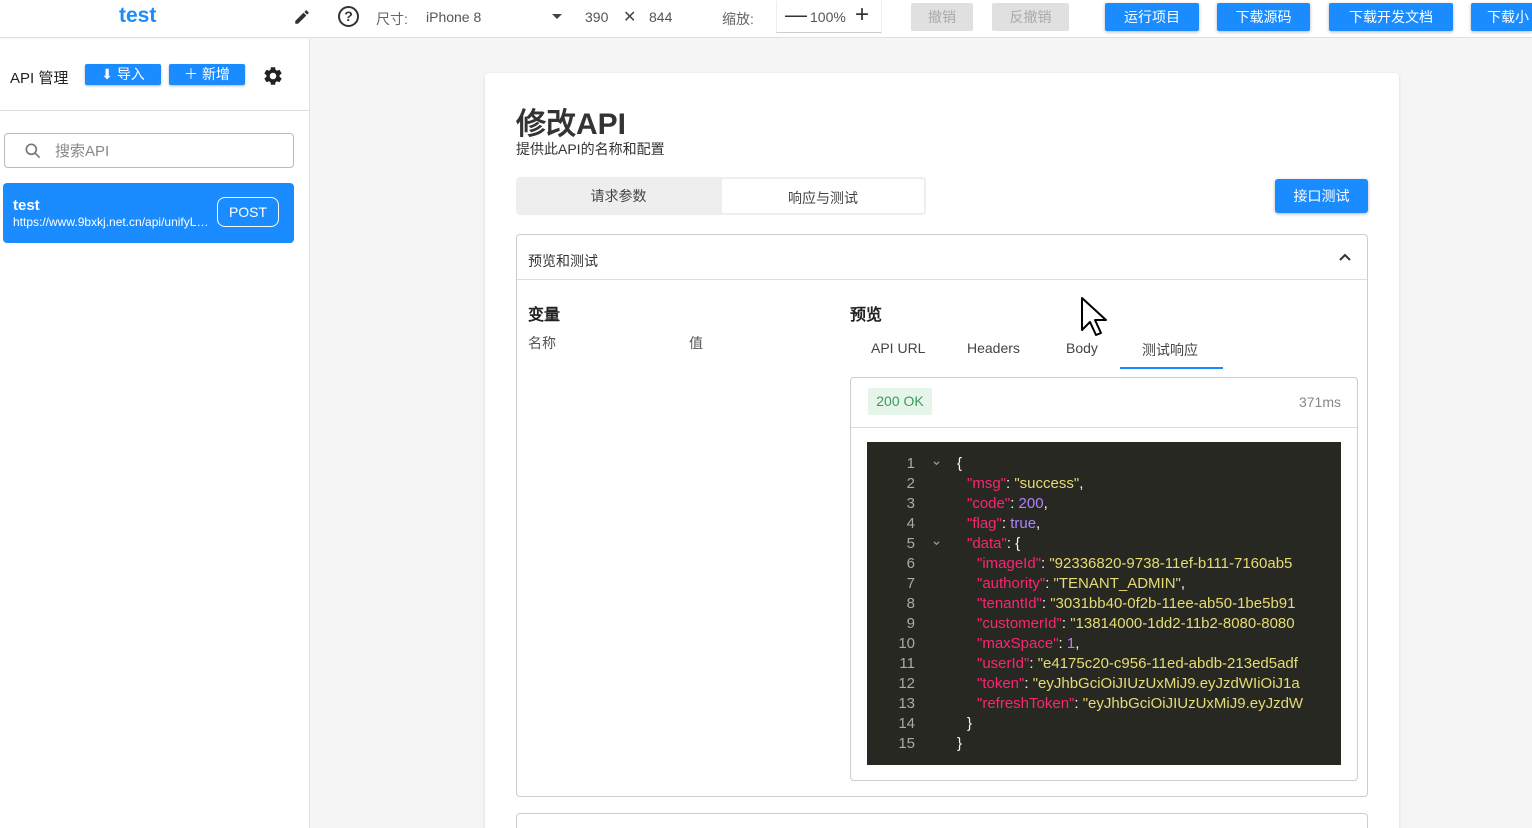 The width and height of the screenshot is (1532, 828). I want to click on line-number: 15, so click(906, 743).